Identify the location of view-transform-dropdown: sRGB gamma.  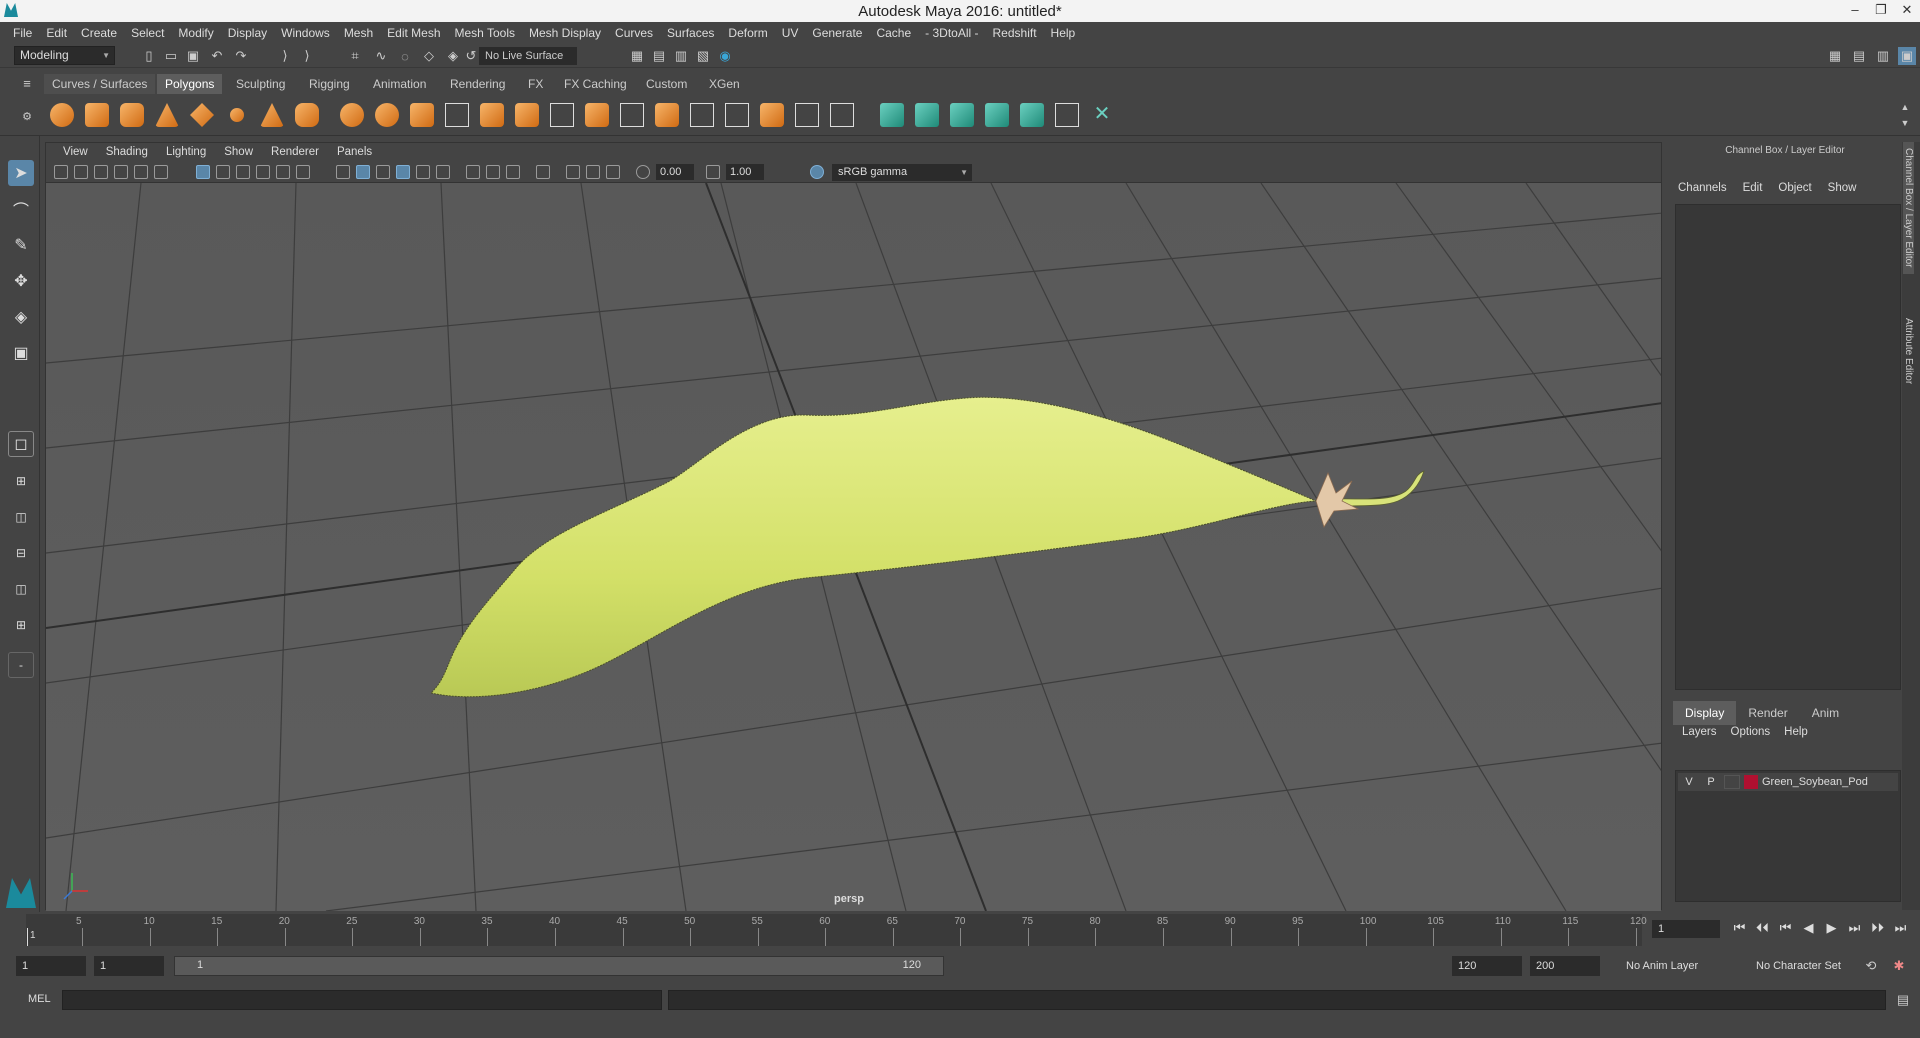
(902, 172).